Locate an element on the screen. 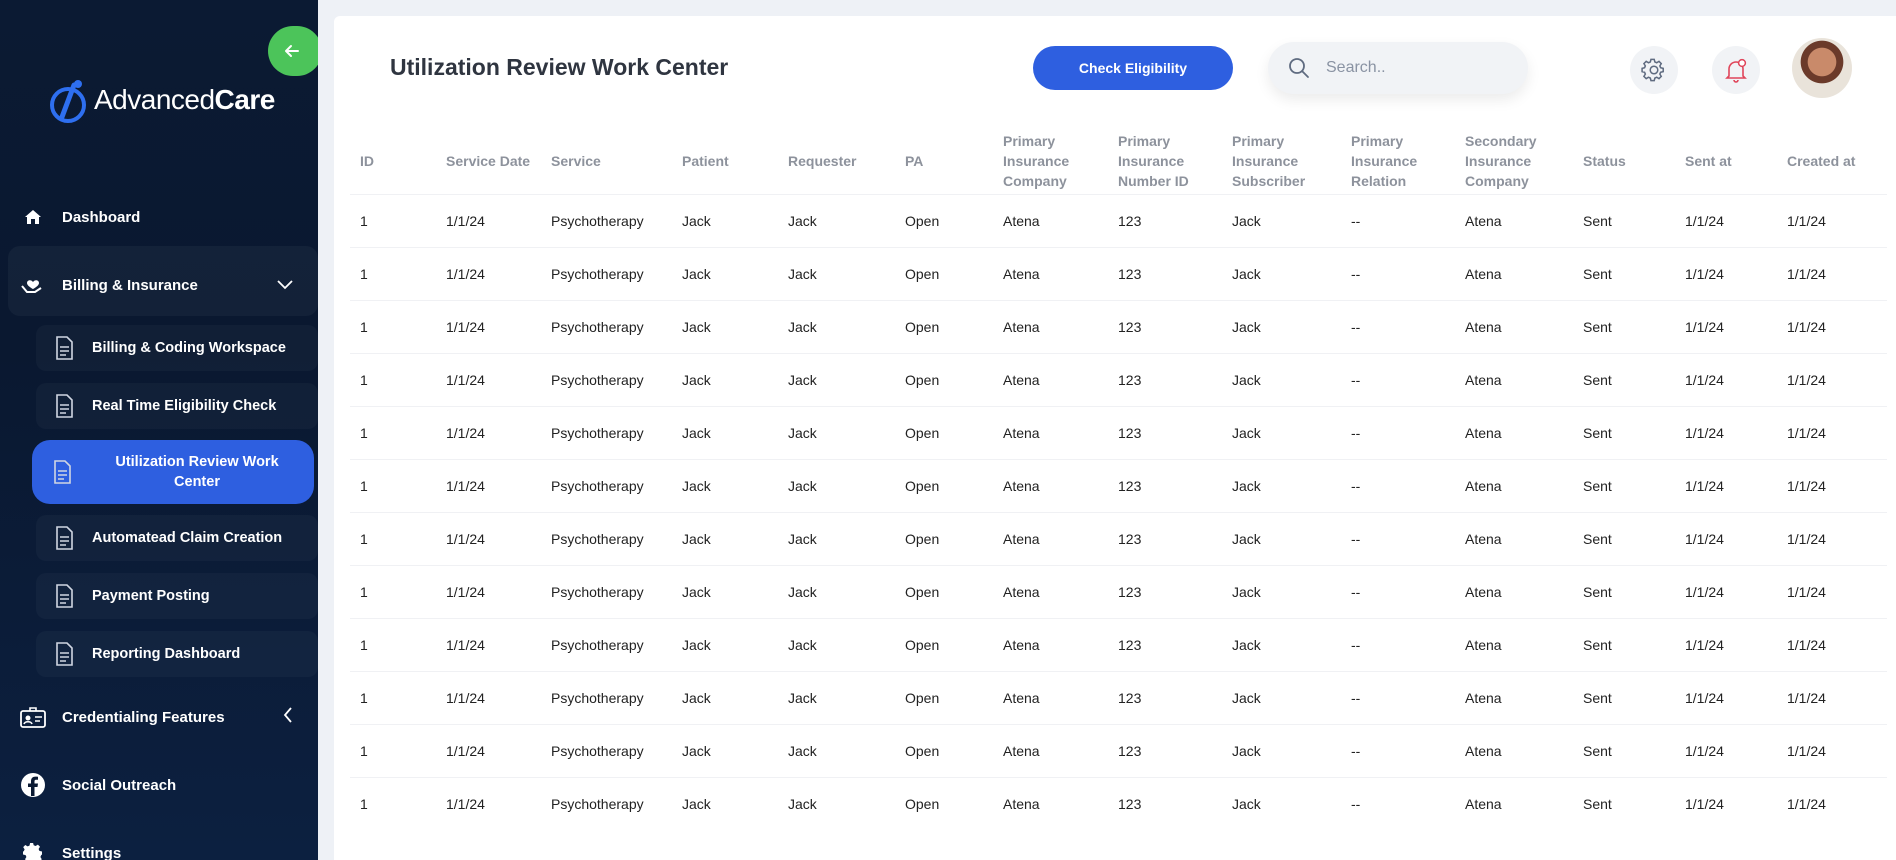 This screenshot has height=860, width=1896. notifications-button is located at coordinates (1736, 70).